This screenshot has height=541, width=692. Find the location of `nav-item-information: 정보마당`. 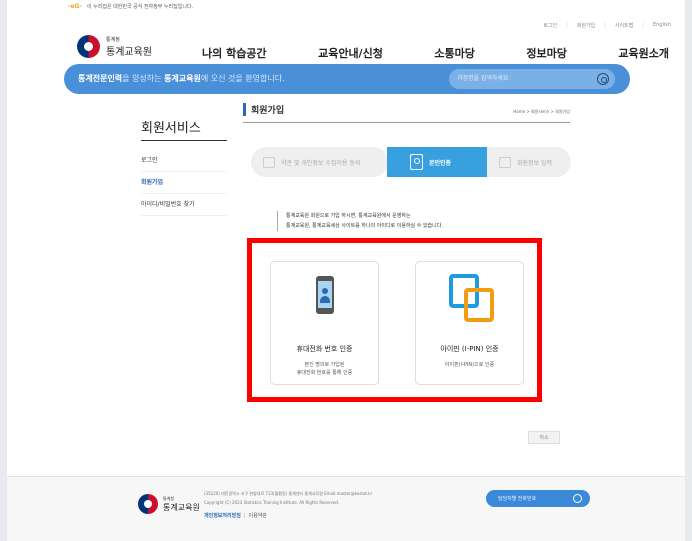

nav-item-information: 정보마당 is located at coordinates (546, 53).